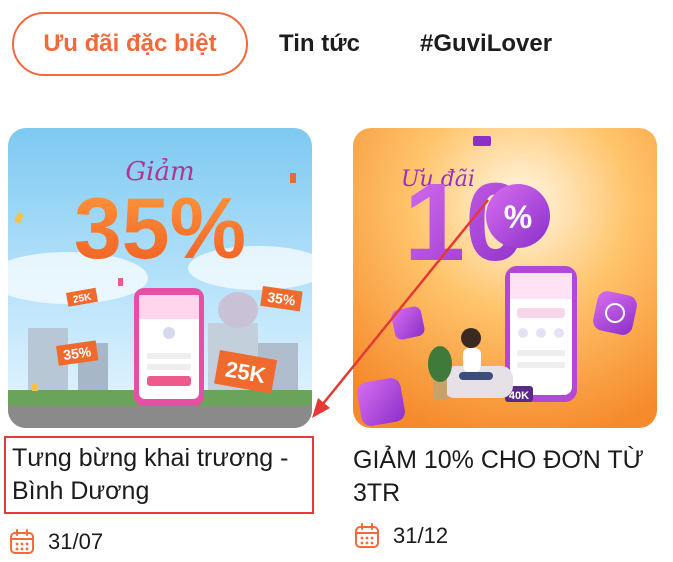 This screenshot has width=673, height=562. I want to click on promo-card-title: Tưng bừng khai trương - Bình Dương, so click(159, 475).